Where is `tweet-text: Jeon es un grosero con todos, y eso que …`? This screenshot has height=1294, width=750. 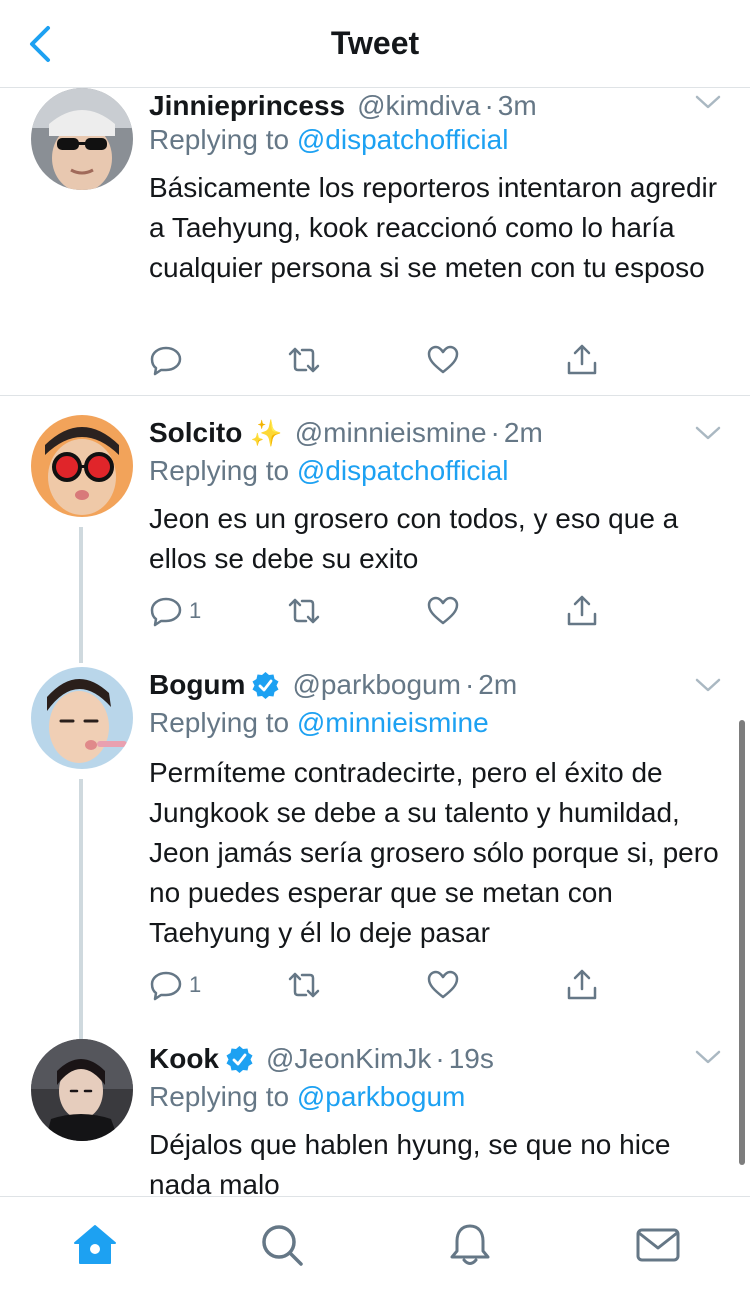 tweet-text: Jeon es un grosero con todos, y eso que … is located at coordinates (414, 538).